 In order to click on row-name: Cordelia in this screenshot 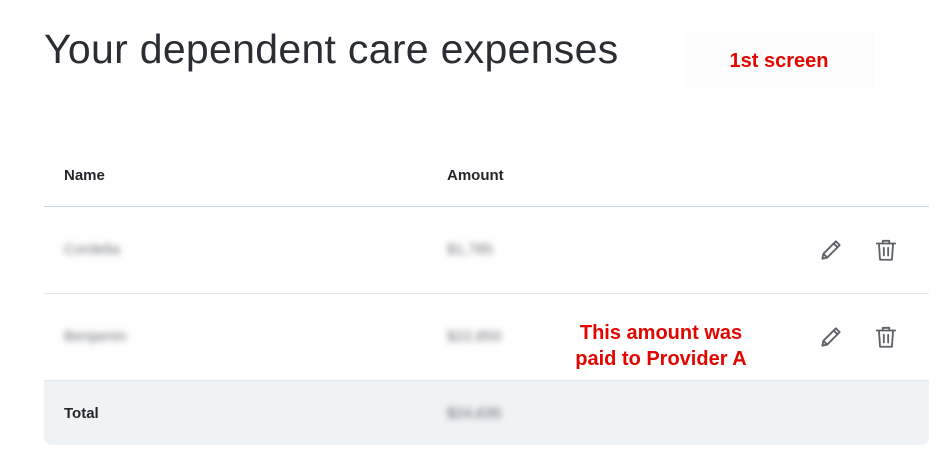, I will do `click(92, 249)`.